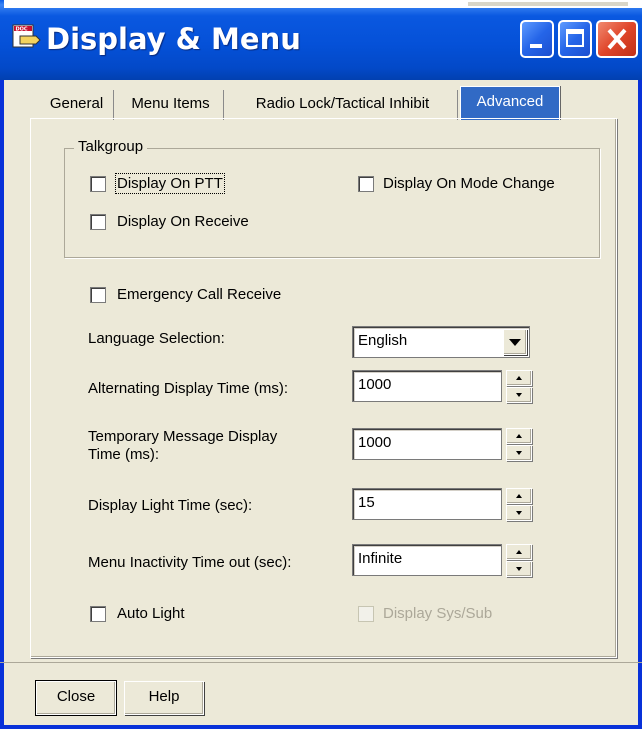 This screenshot has height=729, width=642. I want to click on doc-window-icon: DOC, so click(26, 36).